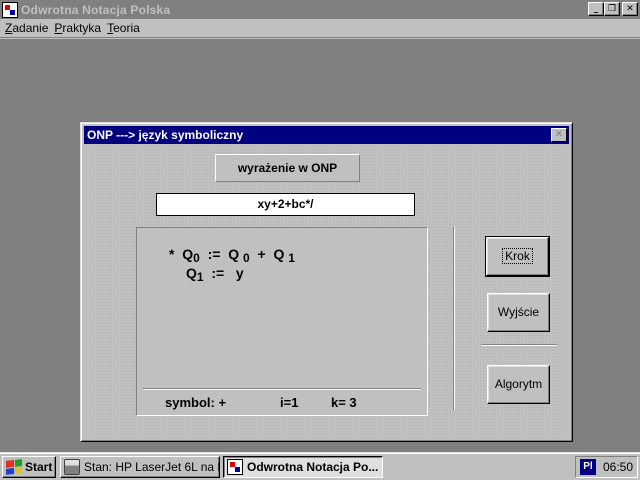 This screenshot has width=640, height=480. What do you see at coordinates (344, 402) in the screenshot?
I see `status-k: k= 3` at bounding box center [344, 402].